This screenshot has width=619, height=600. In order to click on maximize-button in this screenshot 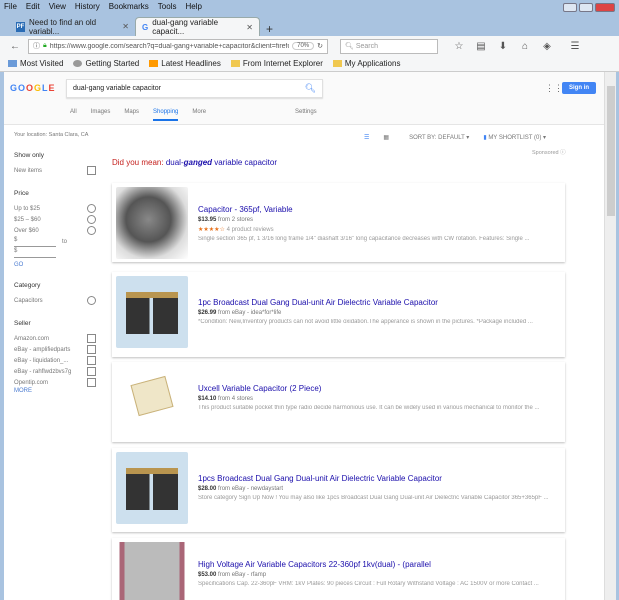, I will do `click(586, 7)`.